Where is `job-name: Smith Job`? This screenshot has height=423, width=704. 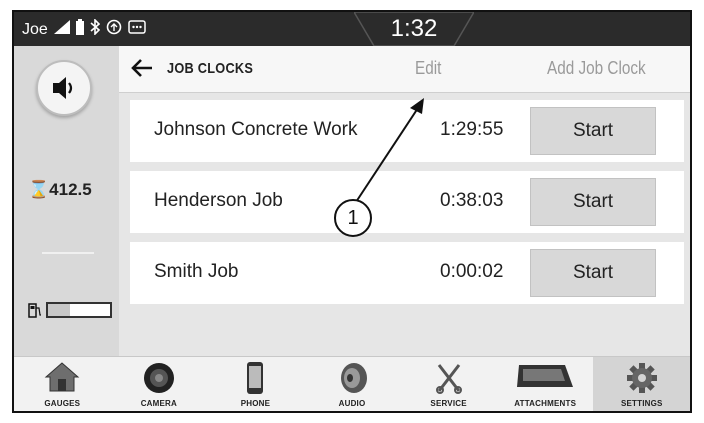 job-name: Smith Job is located at coordinates (196, 271).